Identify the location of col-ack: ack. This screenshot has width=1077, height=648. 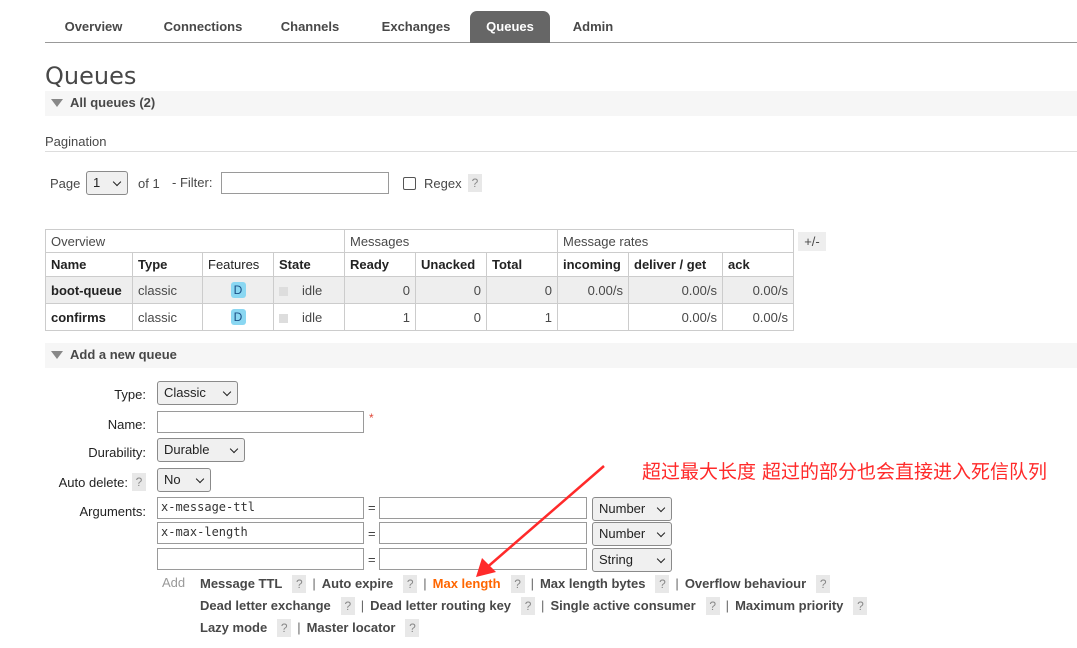
(758, 264).